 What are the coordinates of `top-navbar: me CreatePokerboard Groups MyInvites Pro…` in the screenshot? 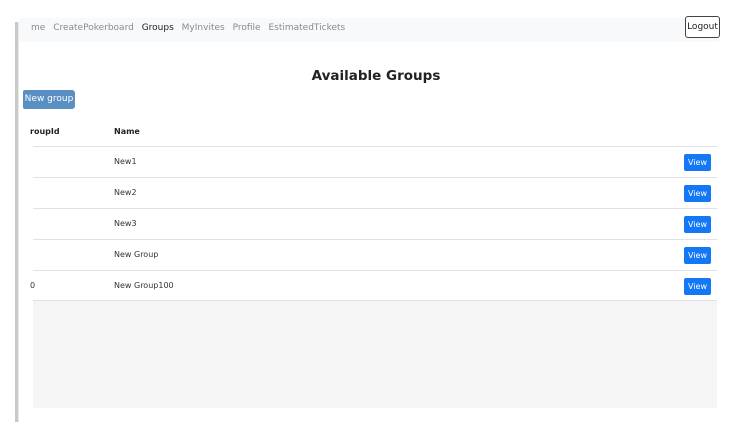 It's located at (369, 30).